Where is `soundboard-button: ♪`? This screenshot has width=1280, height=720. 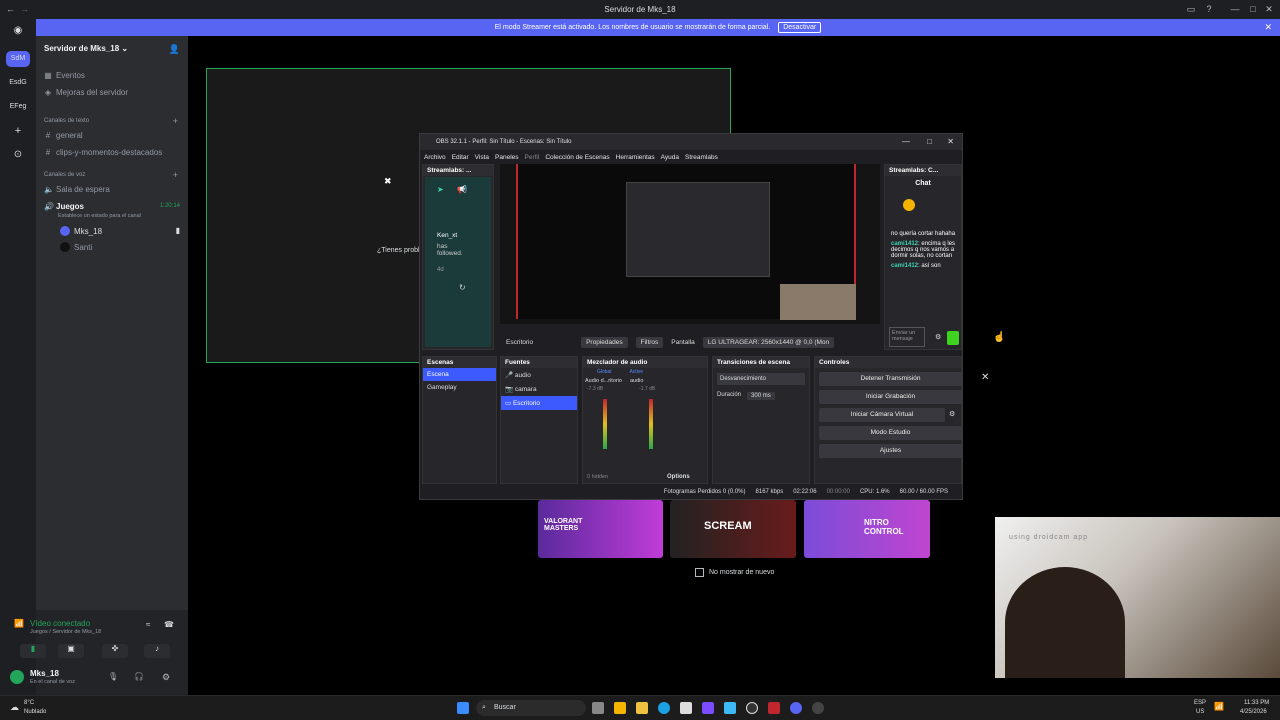 soundboard-button: ♪ is located at coordinates (157, 651).